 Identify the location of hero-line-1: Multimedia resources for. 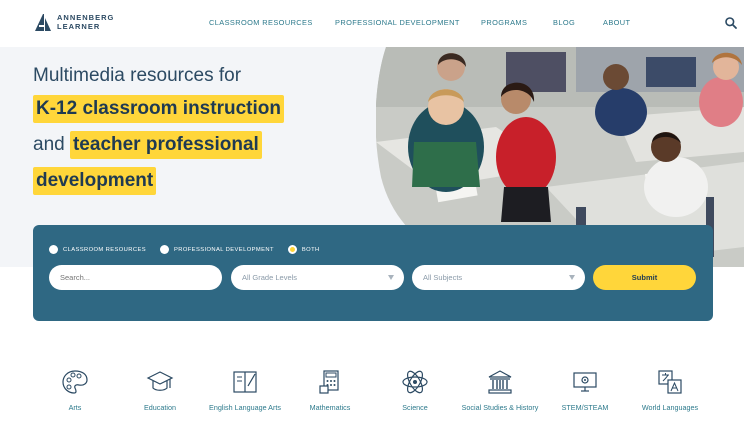
(137, 75).